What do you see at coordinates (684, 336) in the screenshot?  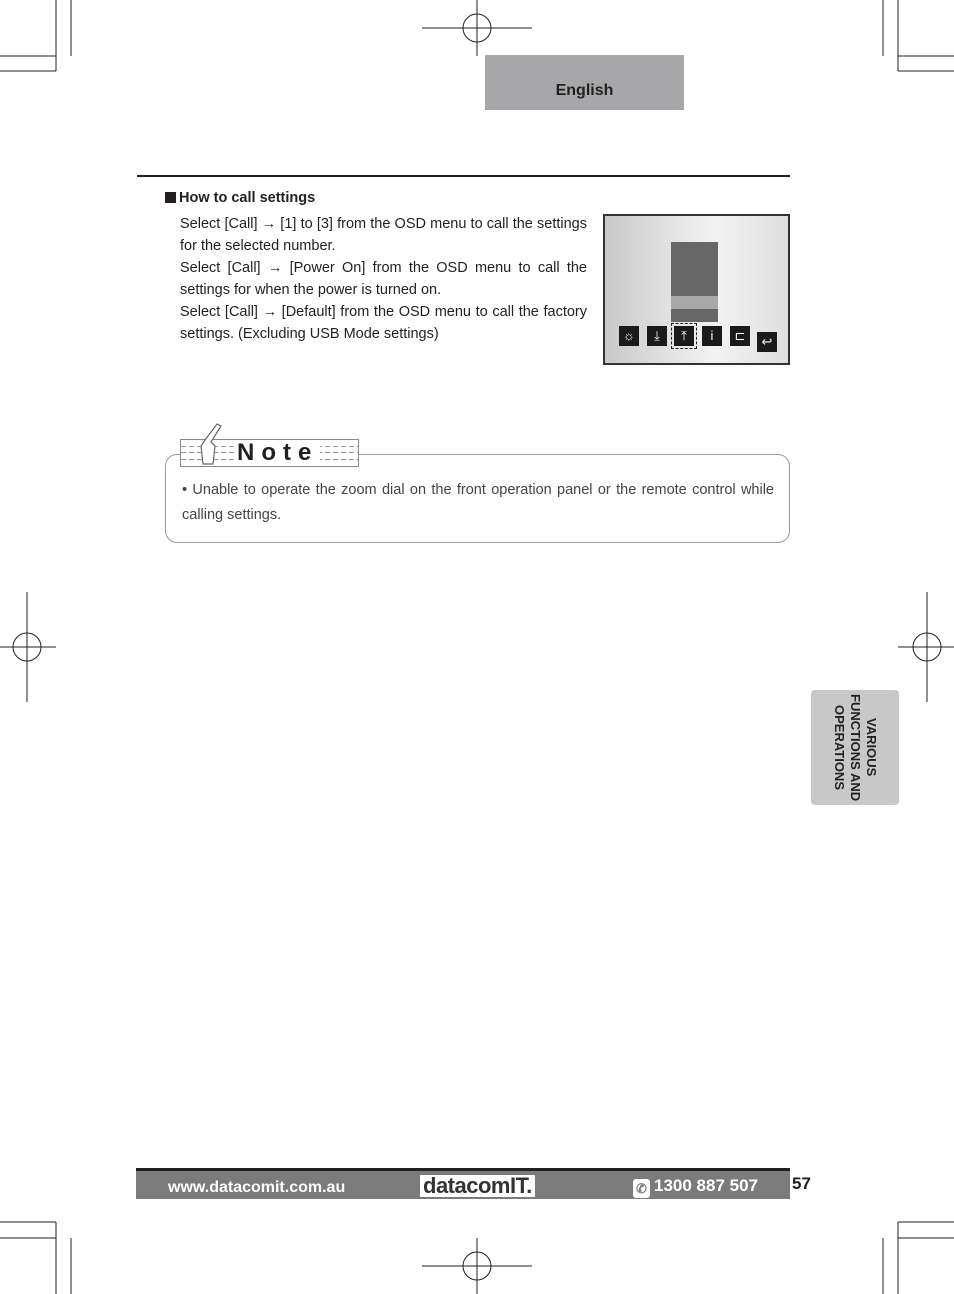 I see `call-upload-icon: ⤒` at bounding box center [684, 336].